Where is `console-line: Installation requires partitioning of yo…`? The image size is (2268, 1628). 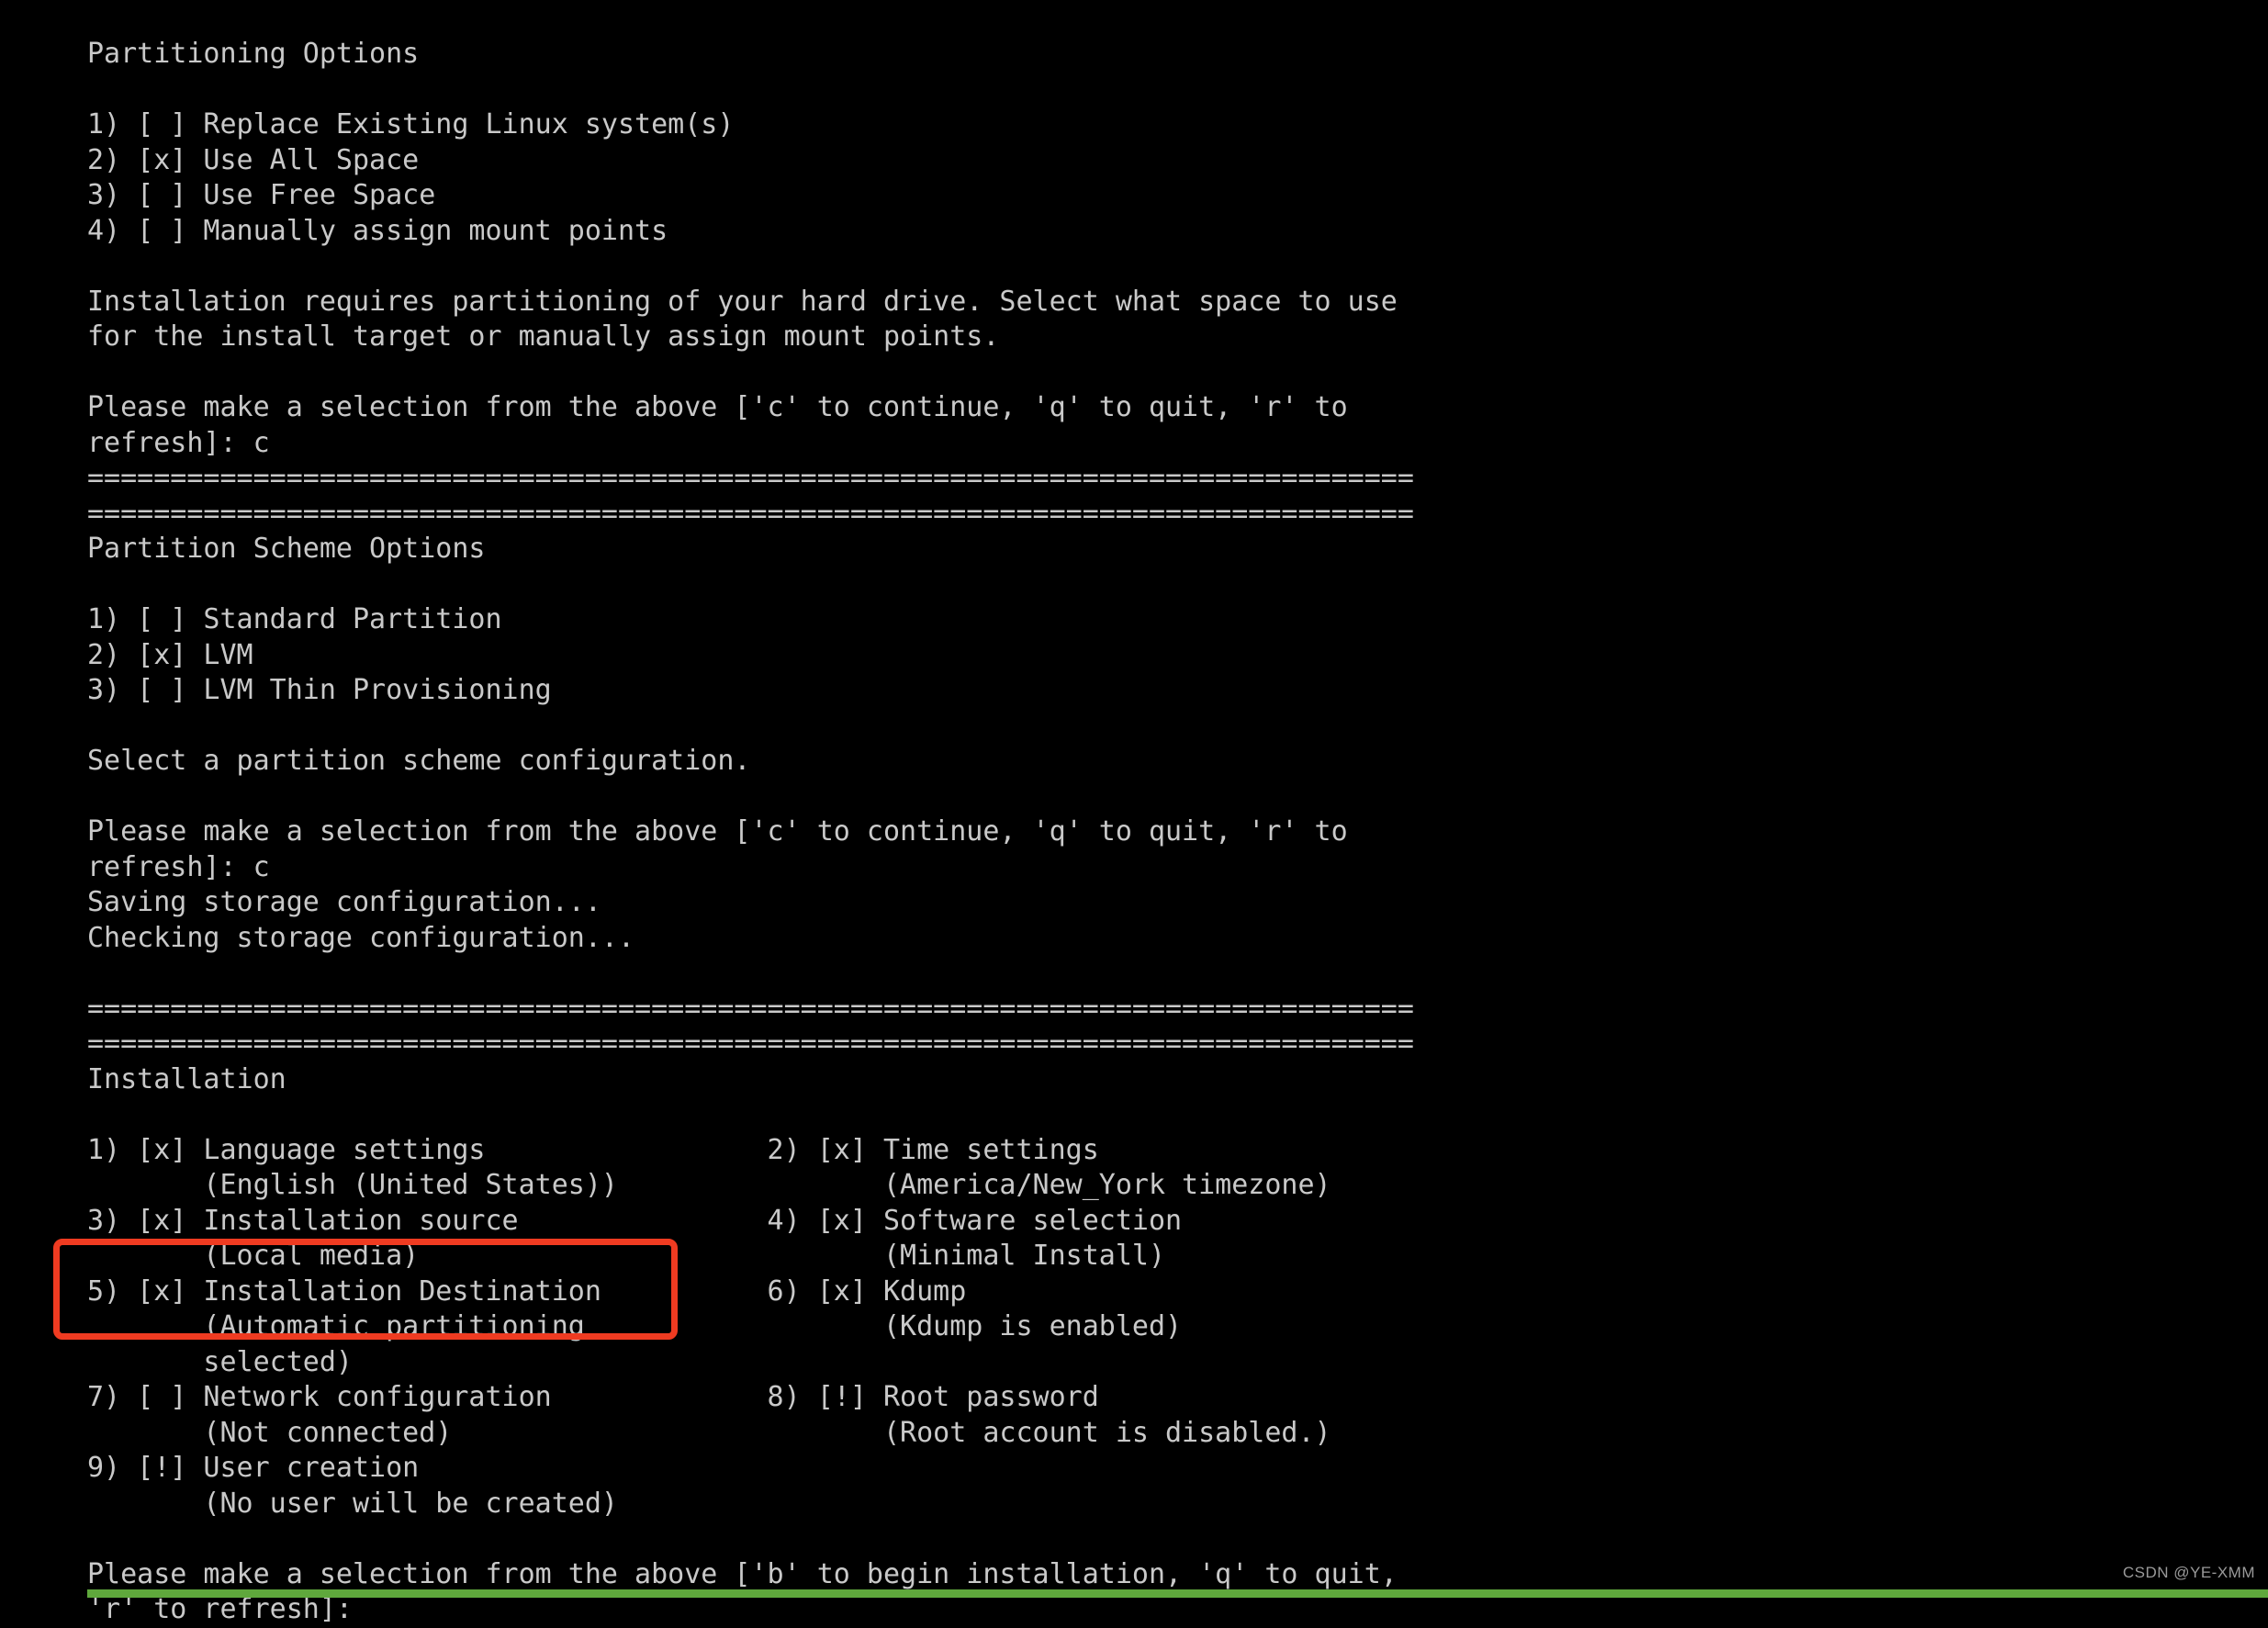 console-line: Installation requires partitioning of yo… is located at coordinates (742, 301).